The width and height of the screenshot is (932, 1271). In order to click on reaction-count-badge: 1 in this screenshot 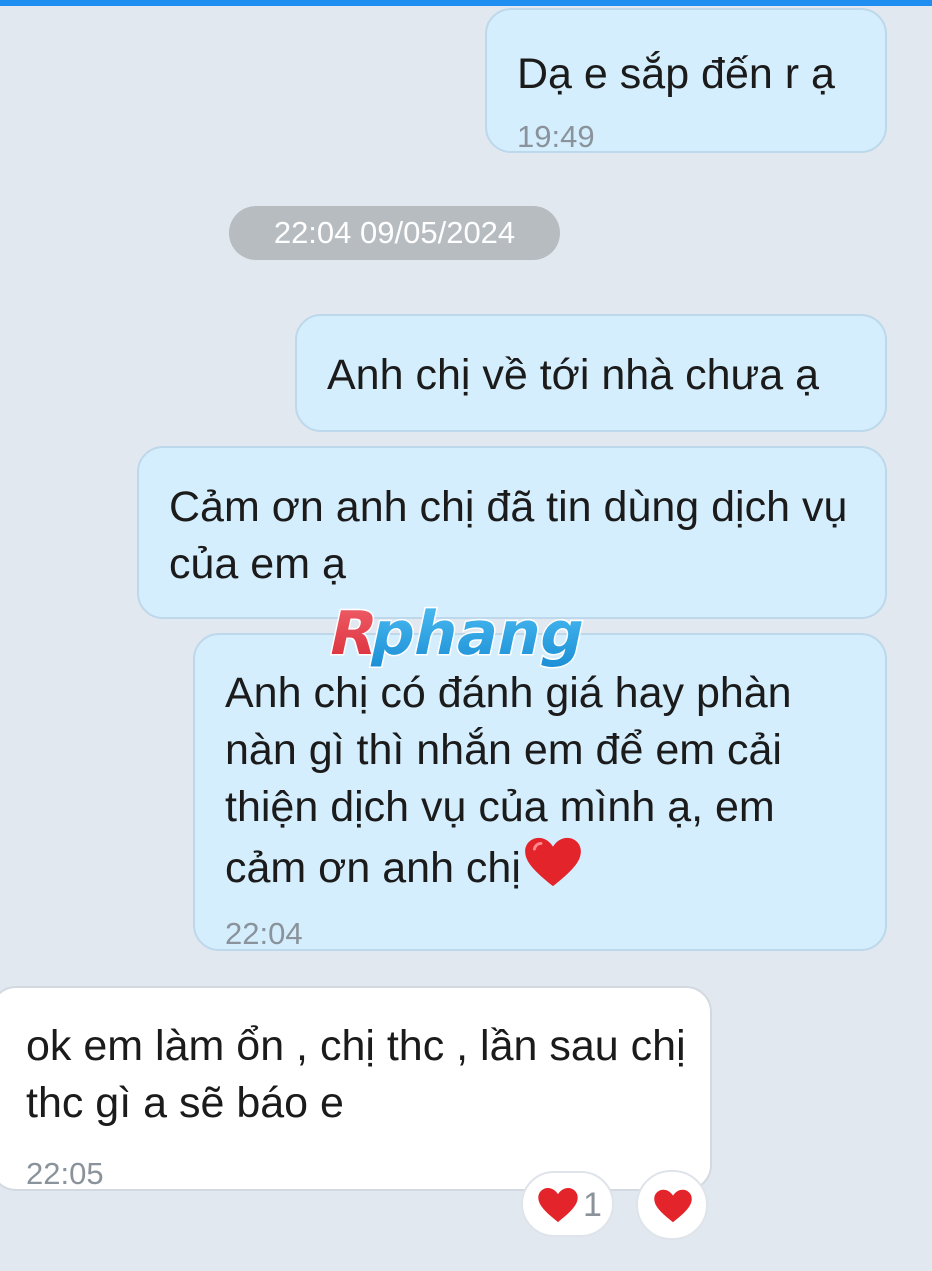, I will do `click(567, 1204)`.